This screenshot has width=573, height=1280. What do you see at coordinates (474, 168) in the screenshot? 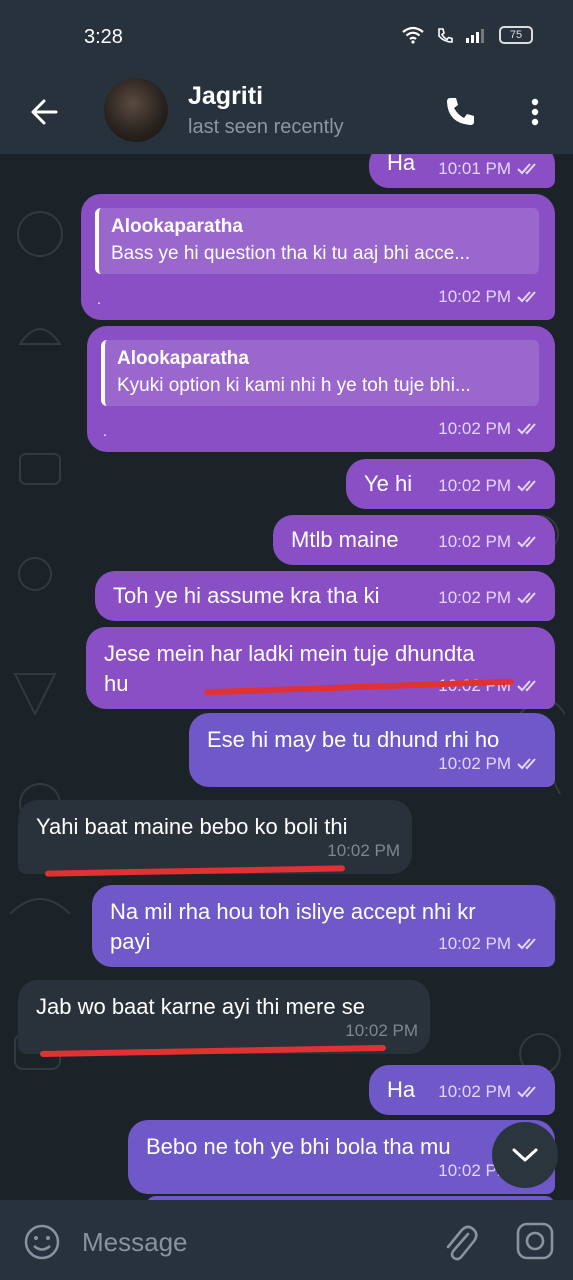
I see `message-time: 10:01 PM` at bounding box center [474, 168].